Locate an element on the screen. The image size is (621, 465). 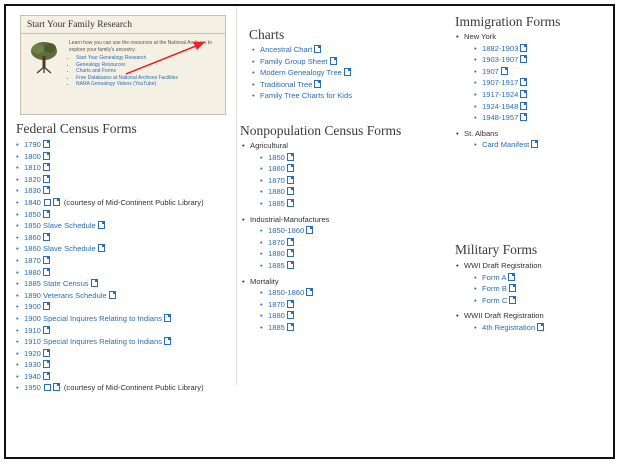
nonpop-agricultural-1860: 1860 is located at coordinates (294, 169).